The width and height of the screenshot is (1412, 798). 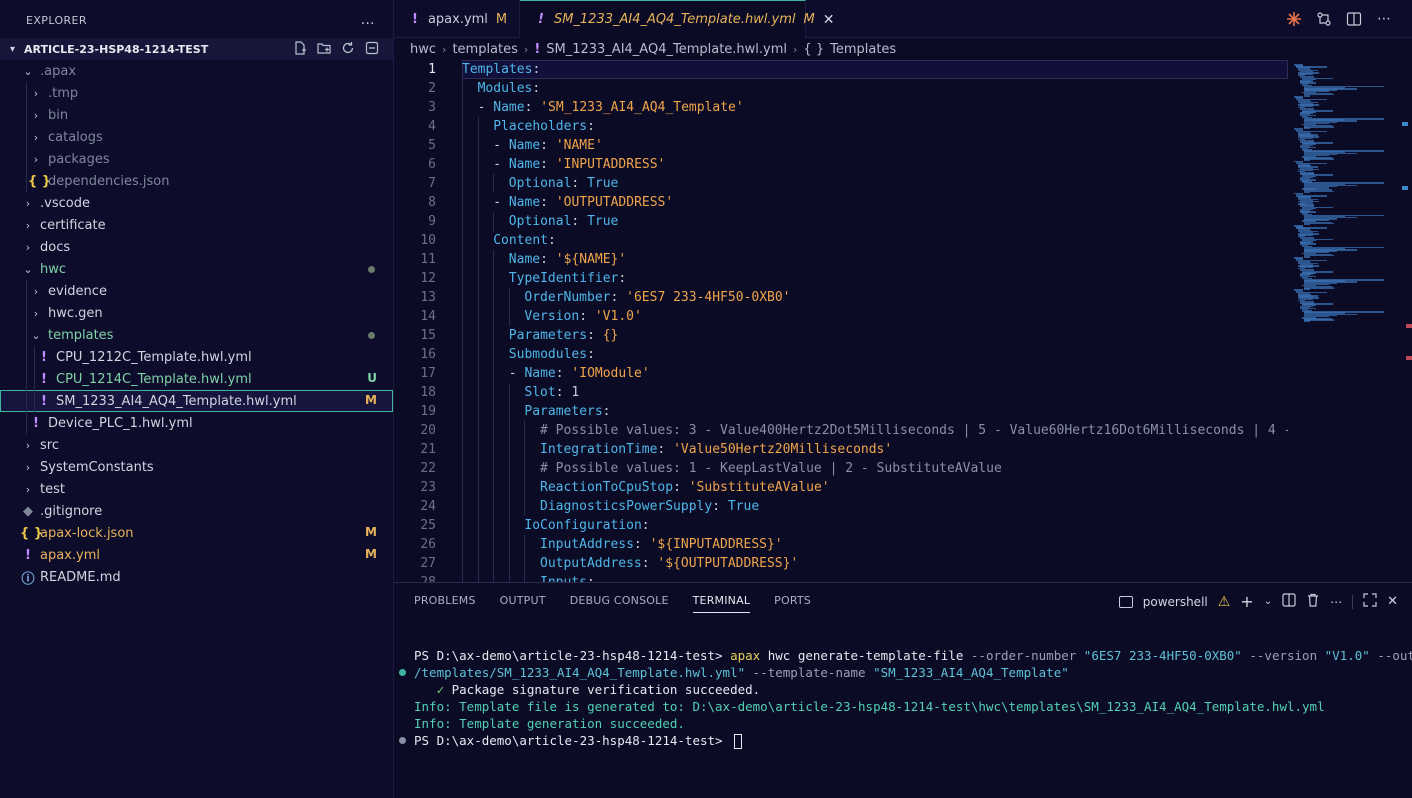 What do you see at coordinates (875, 240) in the screenshot?
I see `code-line: Content:` at bounding box center [875, 240].